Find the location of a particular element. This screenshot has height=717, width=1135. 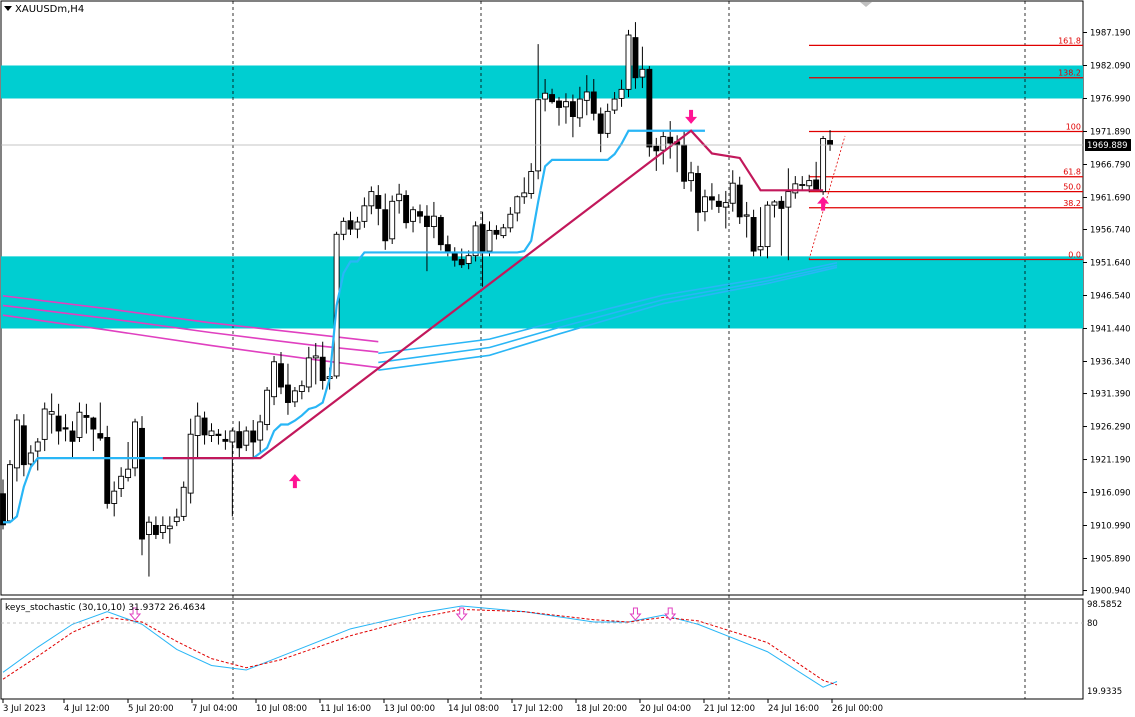

y-tick-label: 1900.940 is located at coordinates (1110, 592).